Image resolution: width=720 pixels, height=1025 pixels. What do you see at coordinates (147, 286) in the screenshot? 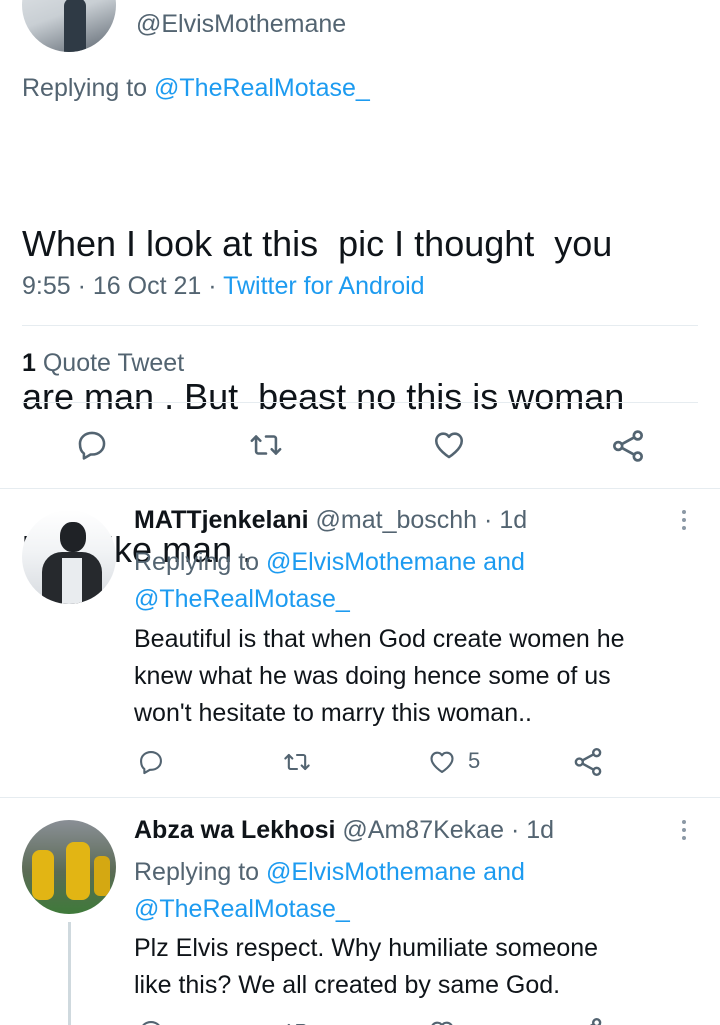
I see `tweet-date: 16 Oct 21` at bounding box center [147, 286].